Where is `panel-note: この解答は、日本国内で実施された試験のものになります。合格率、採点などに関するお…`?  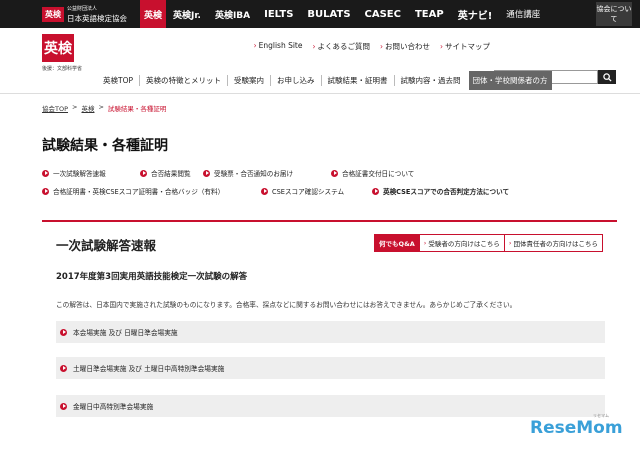
panel-note: この解答は、日本国内で実施された試験のものになります。合格率、採点などに関するお… is located at coordinates (286, 305).